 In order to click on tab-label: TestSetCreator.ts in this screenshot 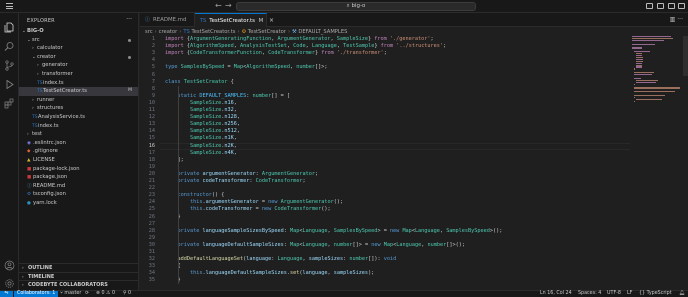, I will do `click(232, 21)`.